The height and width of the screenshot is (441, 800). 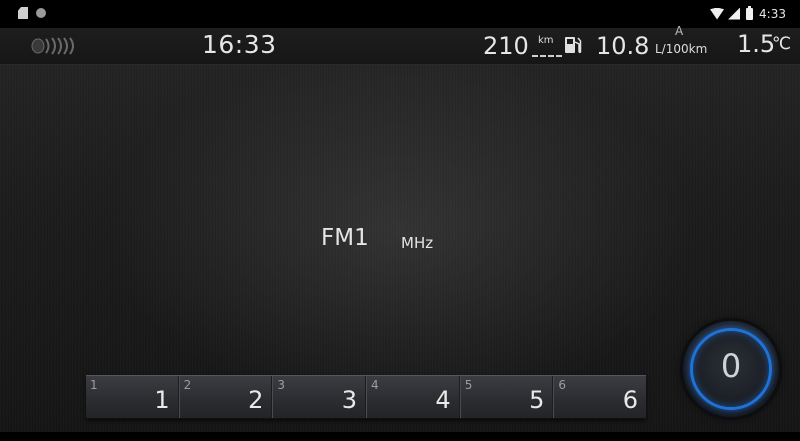 What do you see at coordinates (506, 397) in the screenshot?
I see `preset-button-5: 5 5` at bounding box center [506, 397].